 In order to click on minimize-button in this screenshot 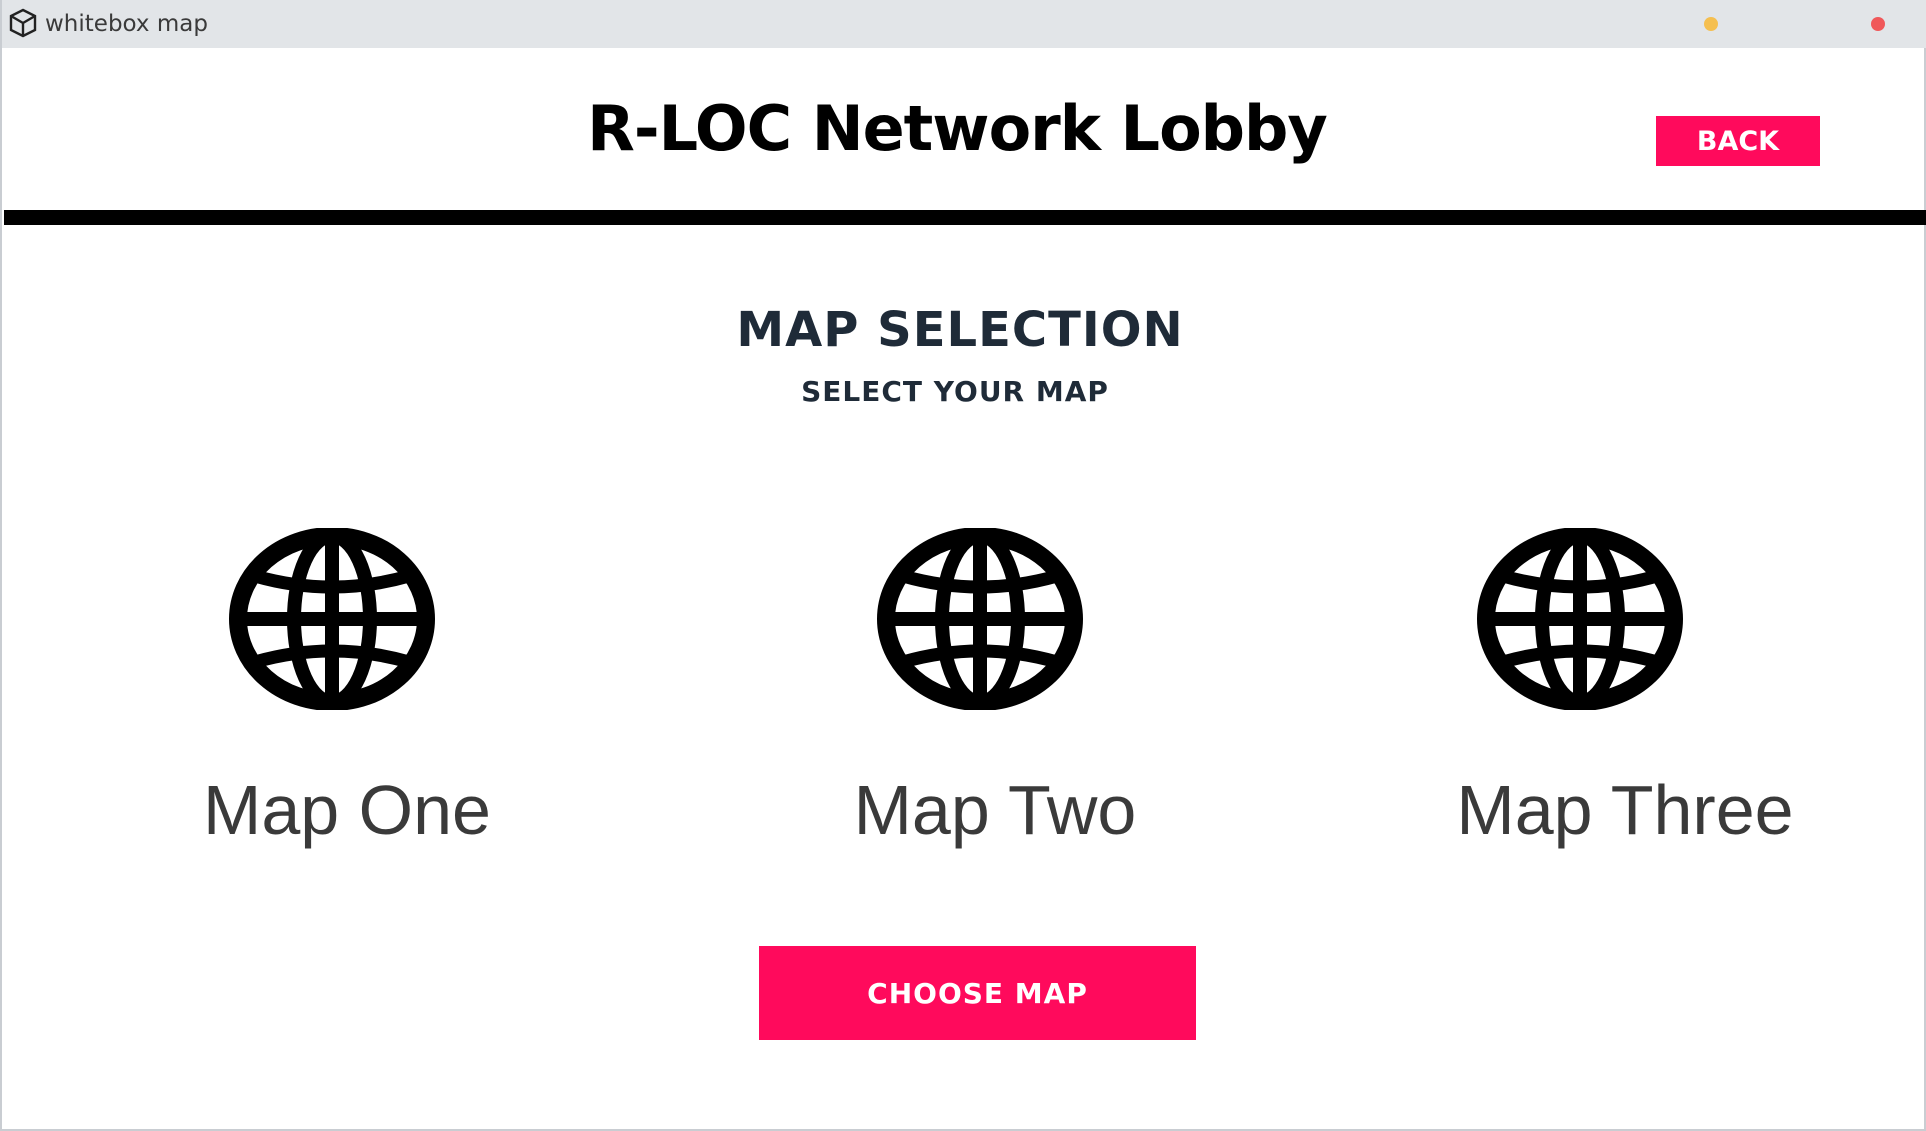, I will do `click(1711, 24)`.